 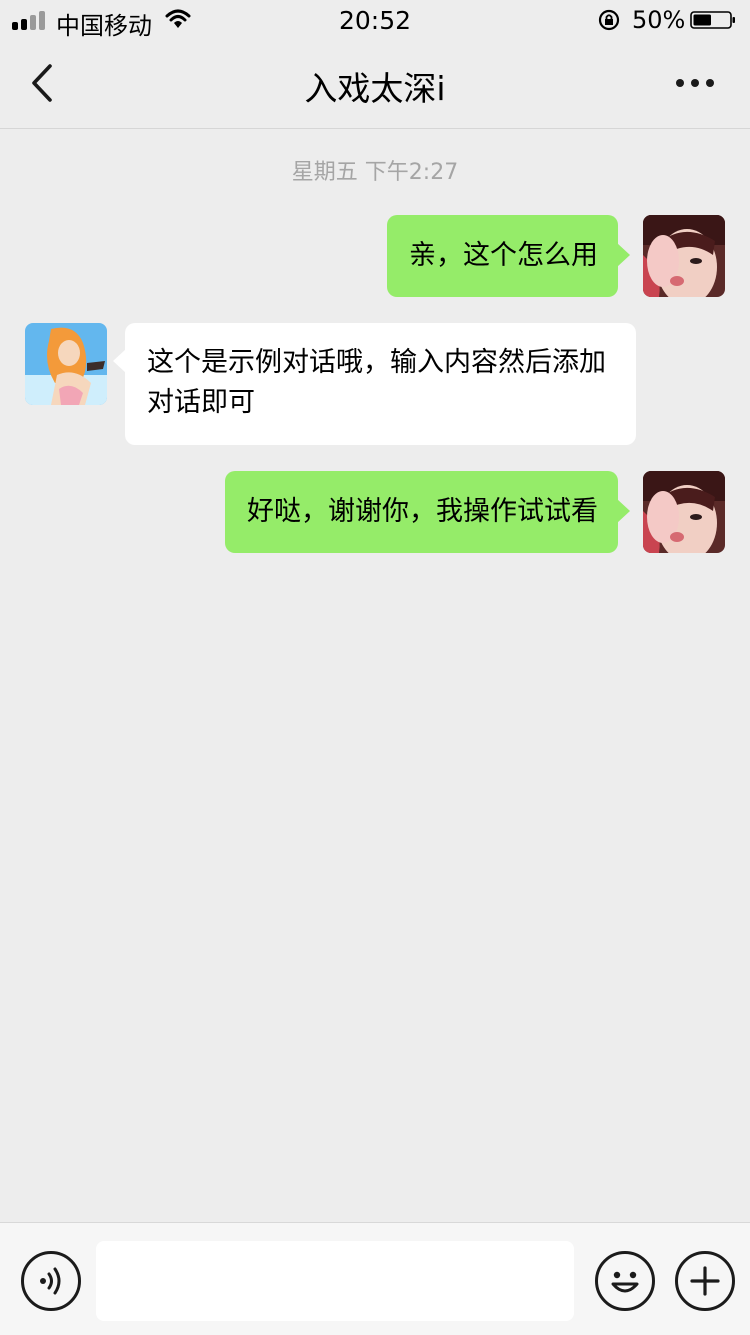 What do you see at coordinates (659, 20) in the screenshot?
I see `battery-percent: 50%` at bounding box center [659, 20].